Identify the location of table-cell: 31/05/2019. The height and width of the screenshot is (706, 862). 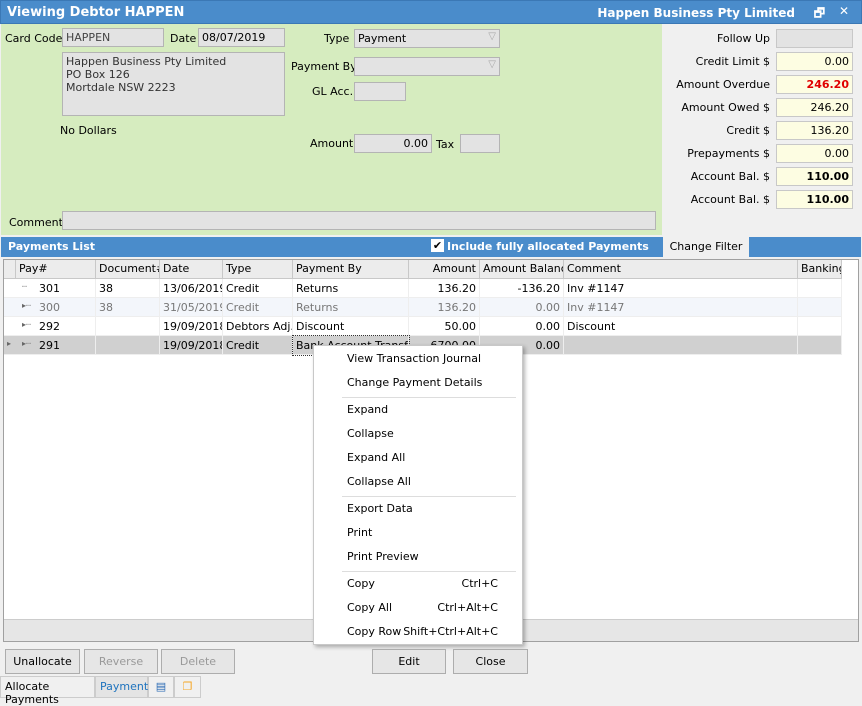
(191, 307).